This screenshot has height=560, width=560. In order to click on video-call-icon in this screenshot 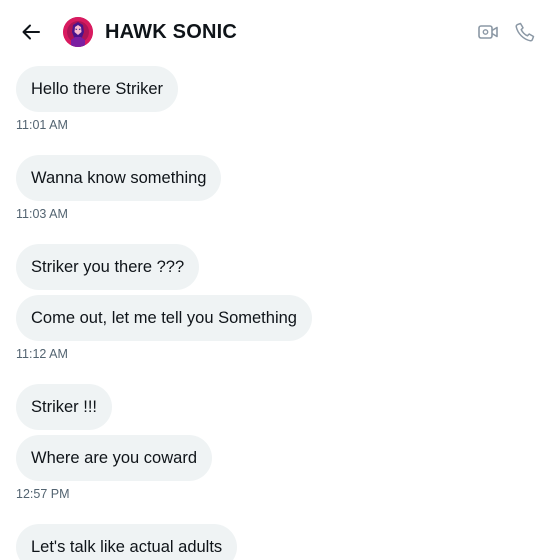, I will do `click(488, 32)`.